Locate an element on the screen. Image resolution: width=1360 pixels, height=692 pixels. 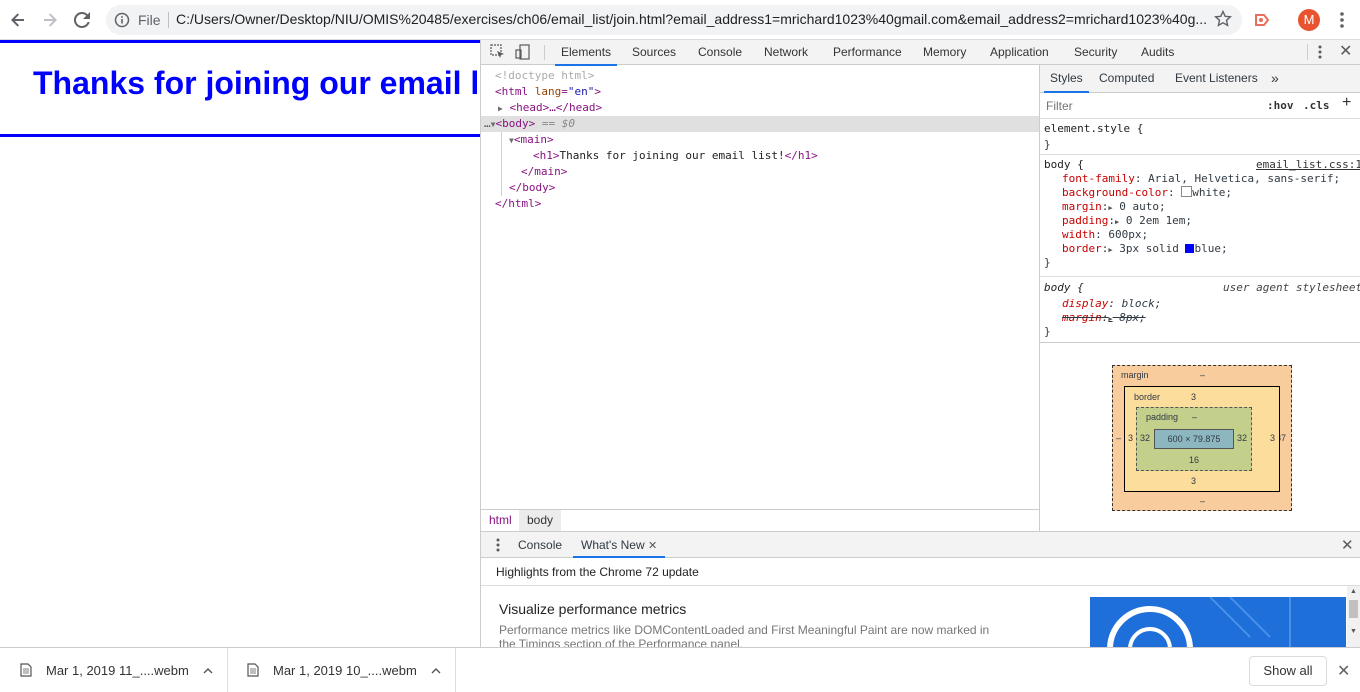
margin-left-value: – is located at coordinates (1118, 438).